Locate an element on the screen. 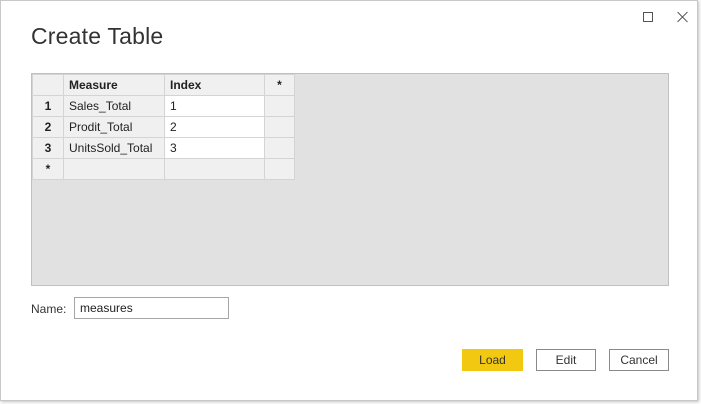 This screenshot has height=404, width=701. row-number: 2 is located at coordinates (48, 127).